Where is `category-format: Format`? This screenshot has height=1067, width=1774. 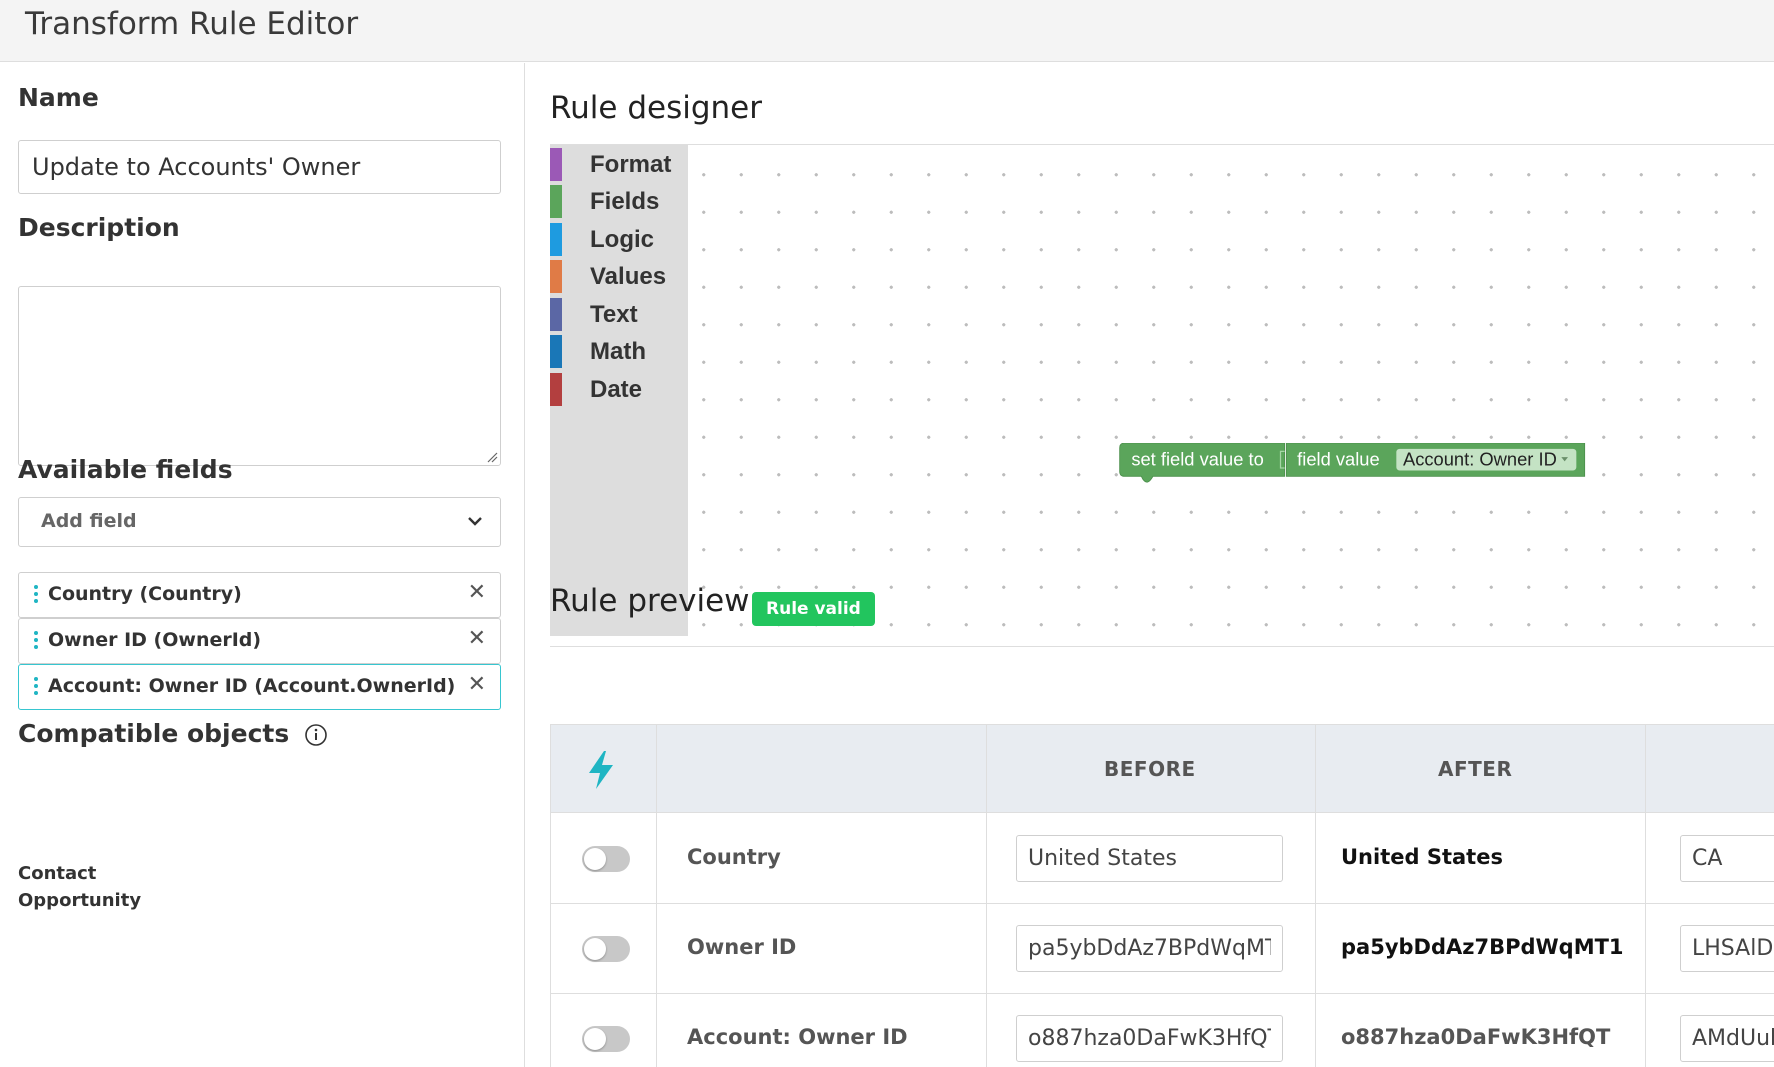
category-format: Format is located at coordinates (619, 164).